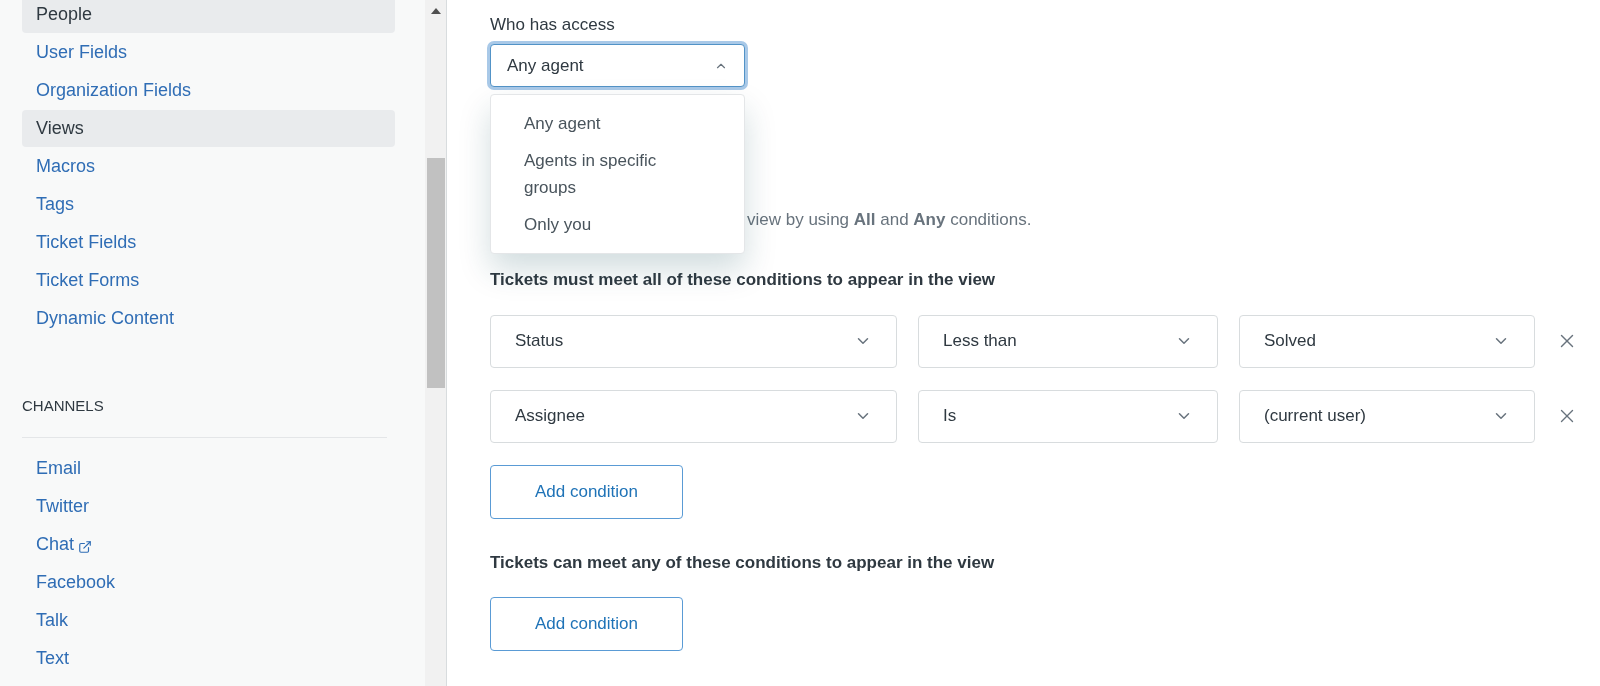  What do you see at coordinates (601, 123) in the screenshot?
I see `dropdown-option: Any agent` at bounding box center [601, 123].